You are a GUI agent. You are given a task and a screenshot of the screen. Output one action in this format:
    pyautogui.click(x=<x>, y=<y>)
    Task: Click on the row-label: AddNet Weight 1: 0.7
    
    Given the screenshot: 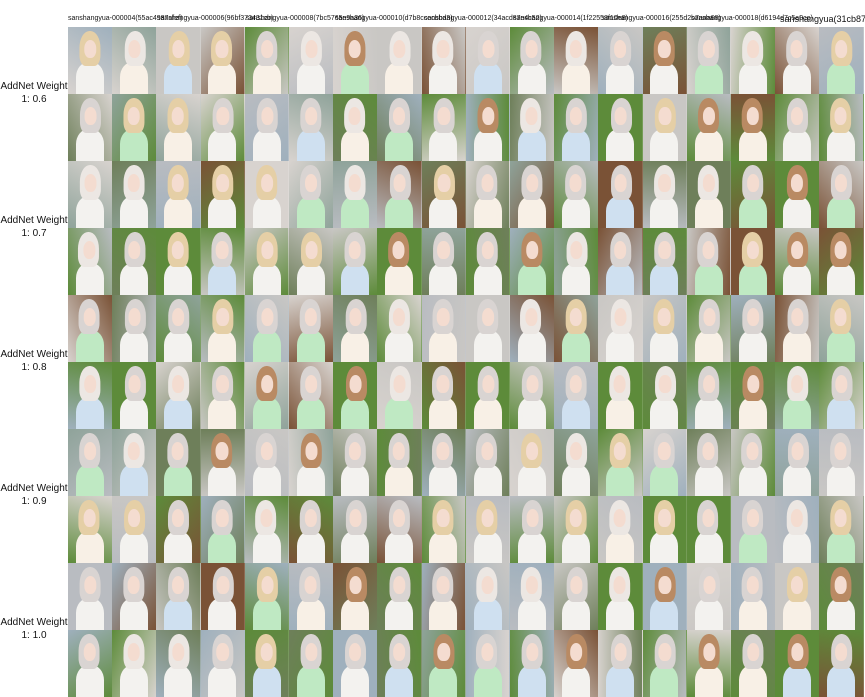 What is the action you would take?
    pyautogui.click(x=34, y=227)
    